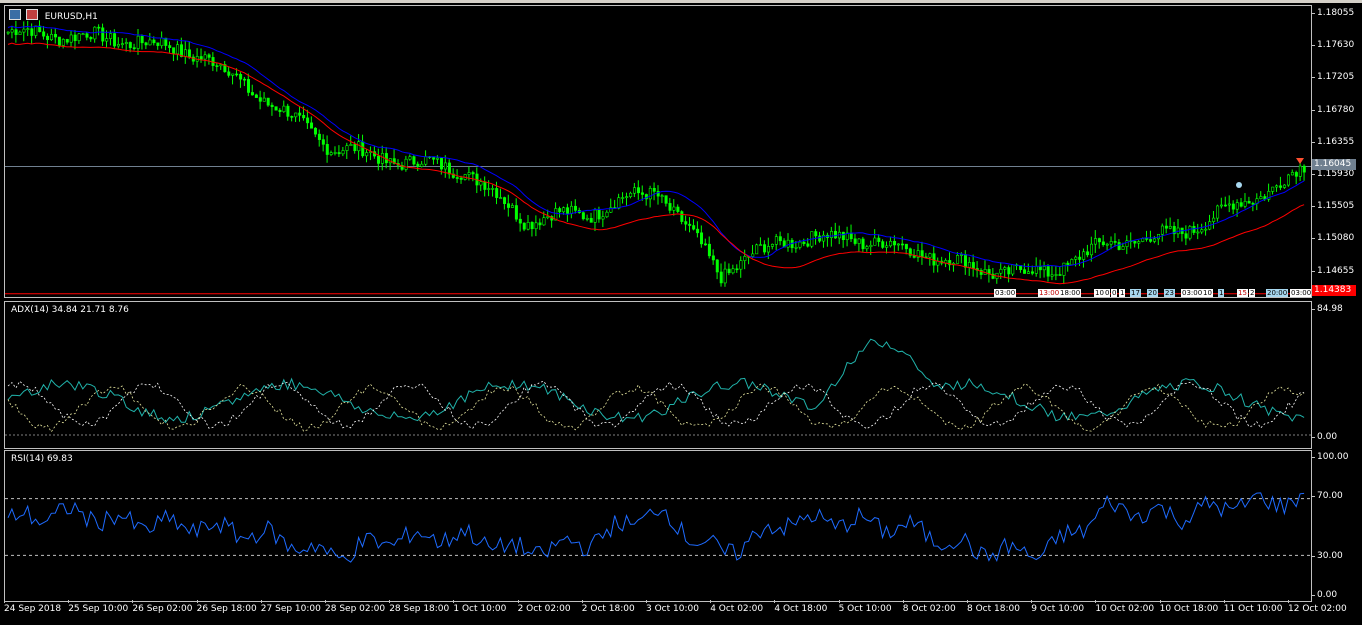 The image size is (1362, 625). I want to click on time-label: 8 Oct 02:00, so click(929, 607).